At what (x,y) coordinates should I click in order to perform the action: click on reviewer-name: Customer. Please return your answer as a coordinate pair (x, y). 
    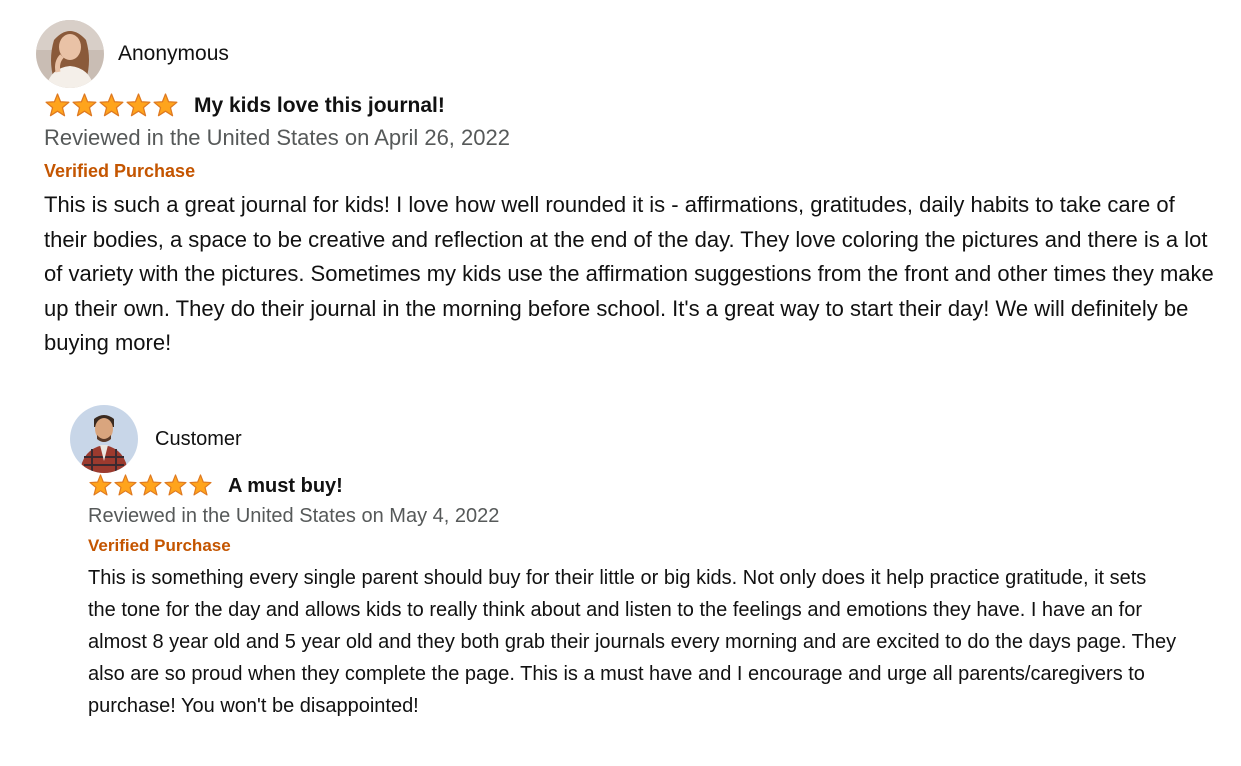
    Looking at the image, I should click on (198, 439).